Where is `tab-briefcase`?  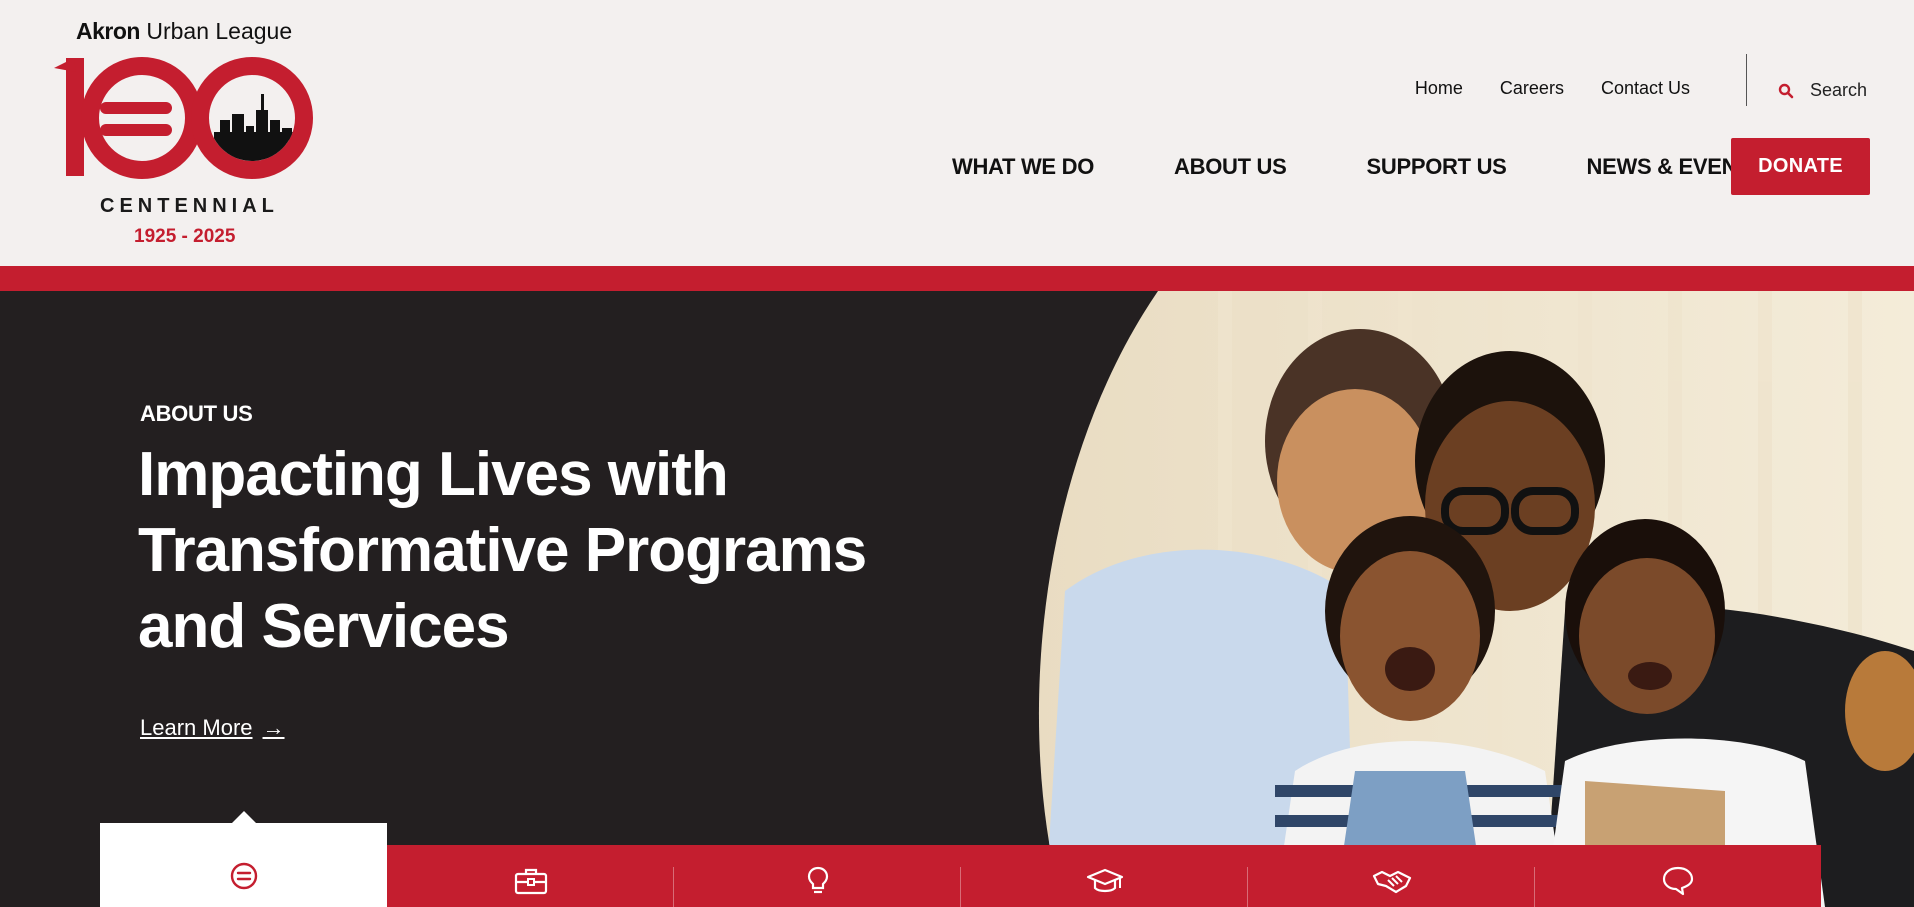
tab-briefcase is located at coordinates (530, 876).